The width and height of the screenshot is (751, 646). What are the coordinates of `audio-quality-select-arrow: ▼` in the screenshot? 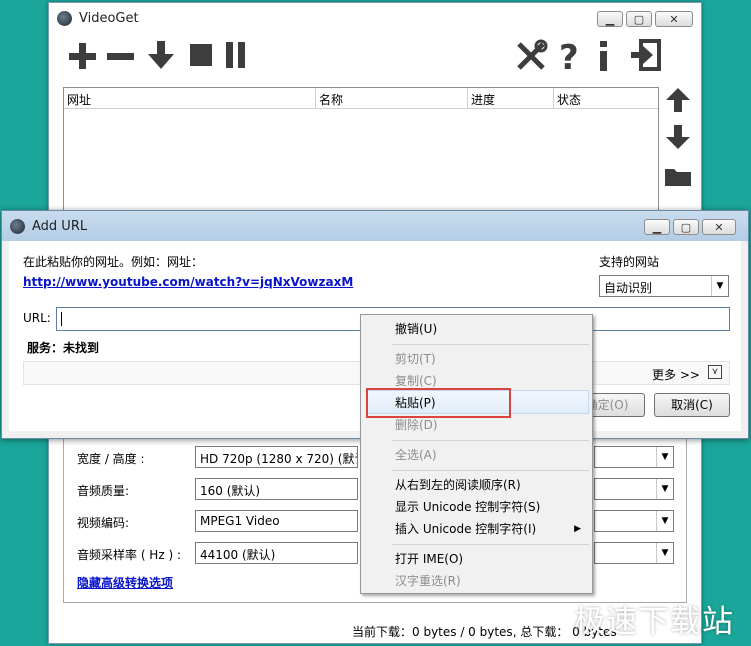 It's located at (634, 489).